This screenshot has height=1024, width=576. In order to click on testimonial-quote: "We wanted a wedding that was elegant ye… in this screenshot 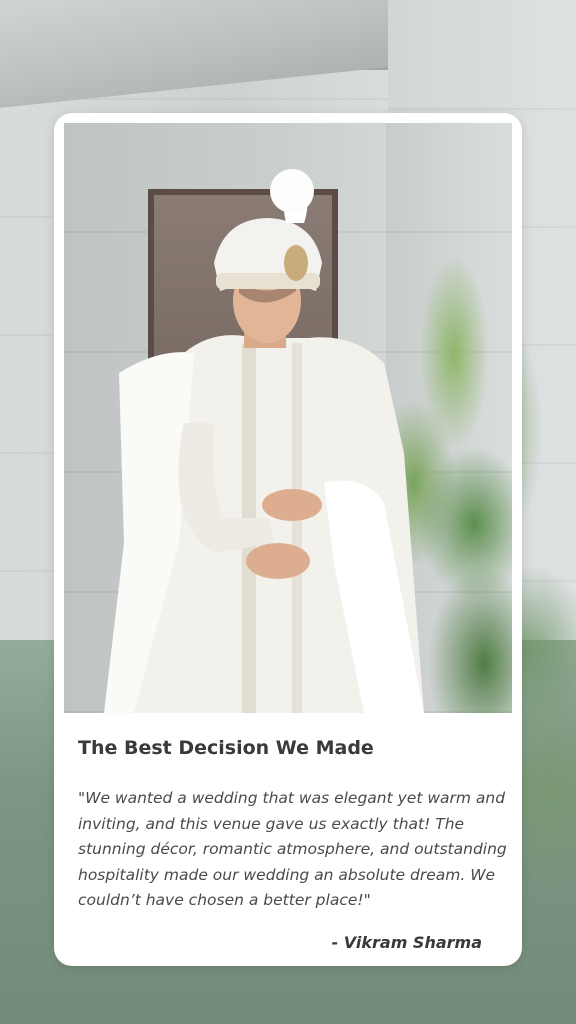, I will do `click(292, 849)`.